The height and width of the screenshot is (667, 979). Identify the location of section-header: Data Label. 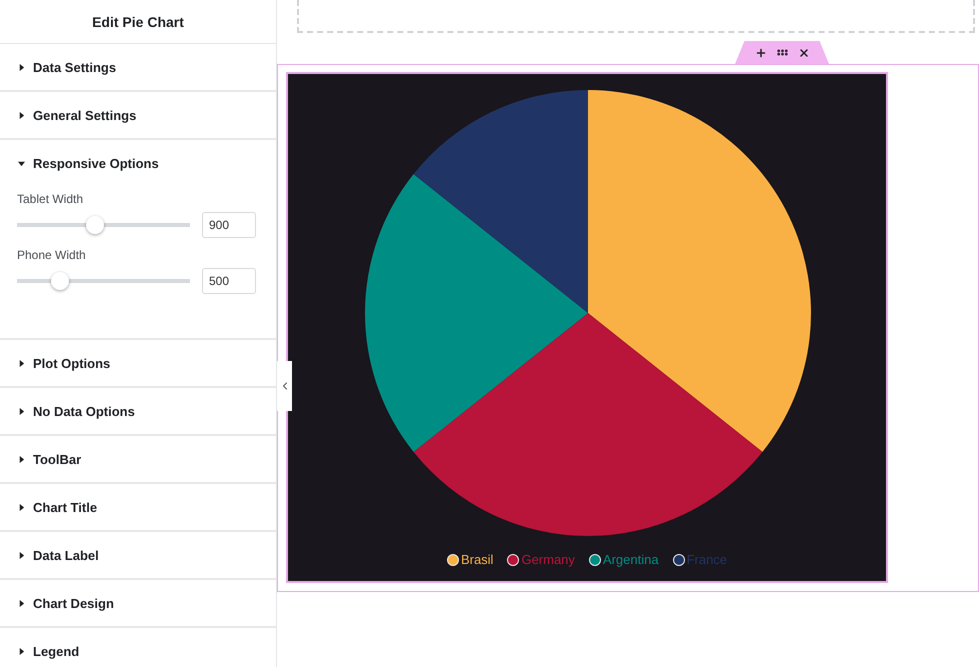
(138, 555).